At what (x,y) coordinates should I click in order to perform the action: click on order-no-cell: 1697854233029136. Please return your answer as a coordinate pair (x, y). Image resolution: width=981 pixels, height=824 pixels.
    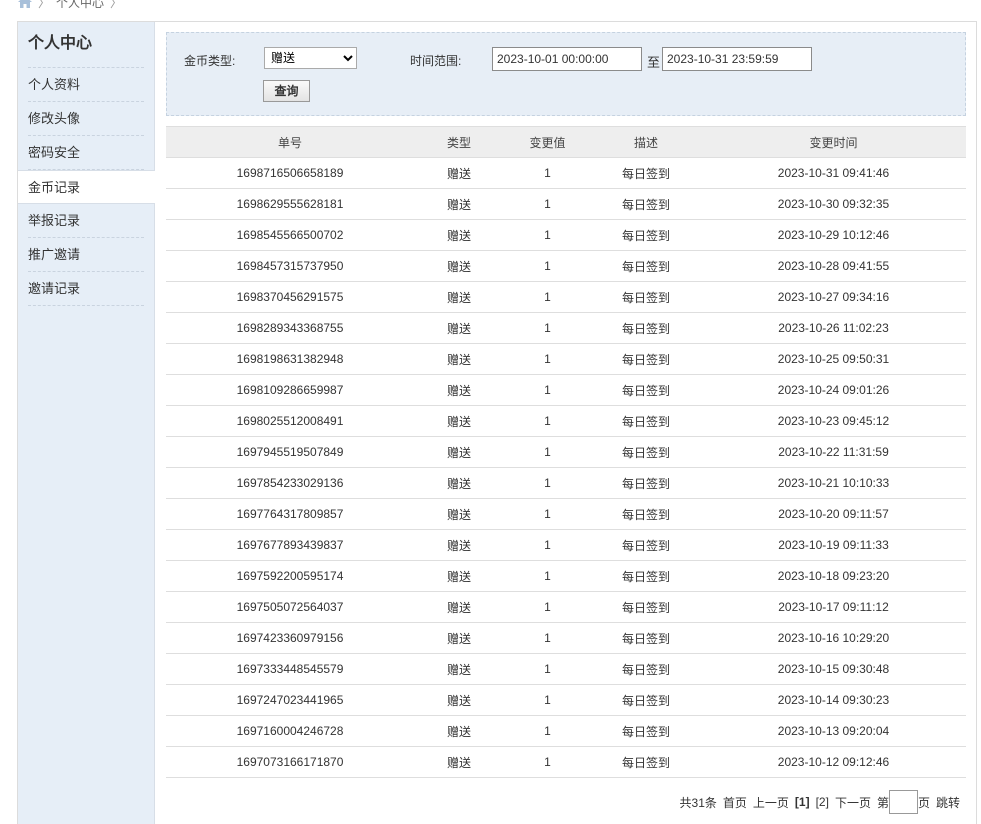
    Looking at the image, I should click on (290, 483).